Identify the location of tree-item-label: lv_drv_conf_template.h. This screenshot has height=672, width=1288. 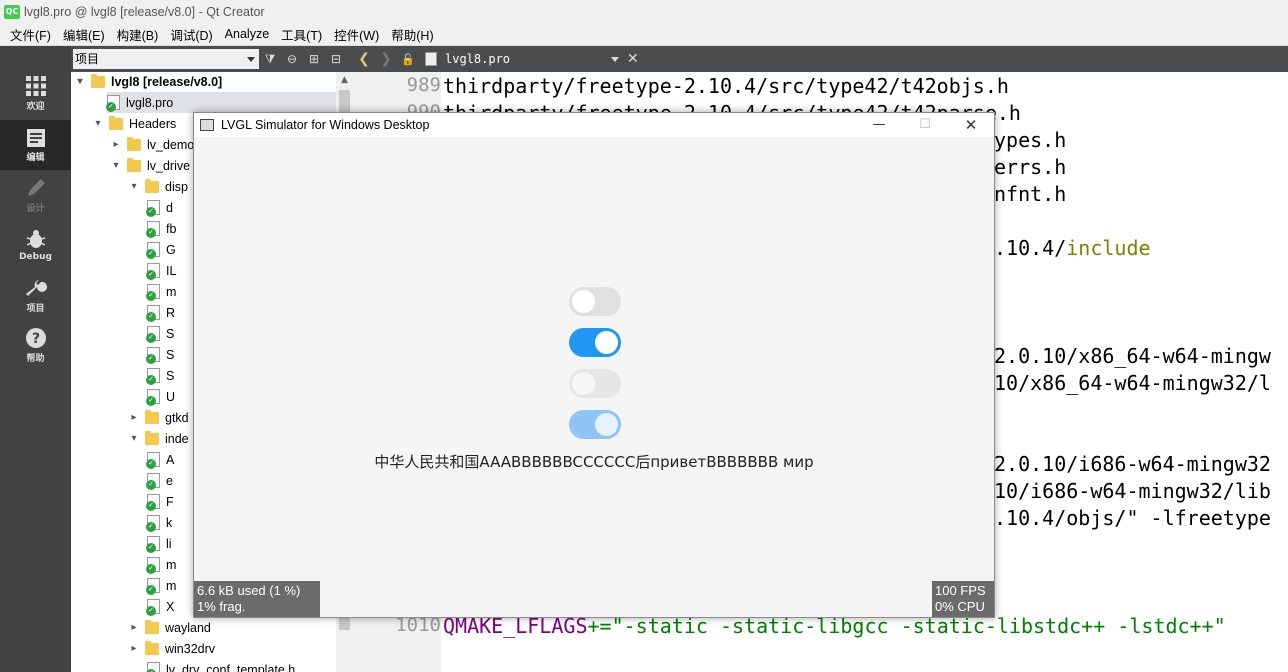
(231, 667).